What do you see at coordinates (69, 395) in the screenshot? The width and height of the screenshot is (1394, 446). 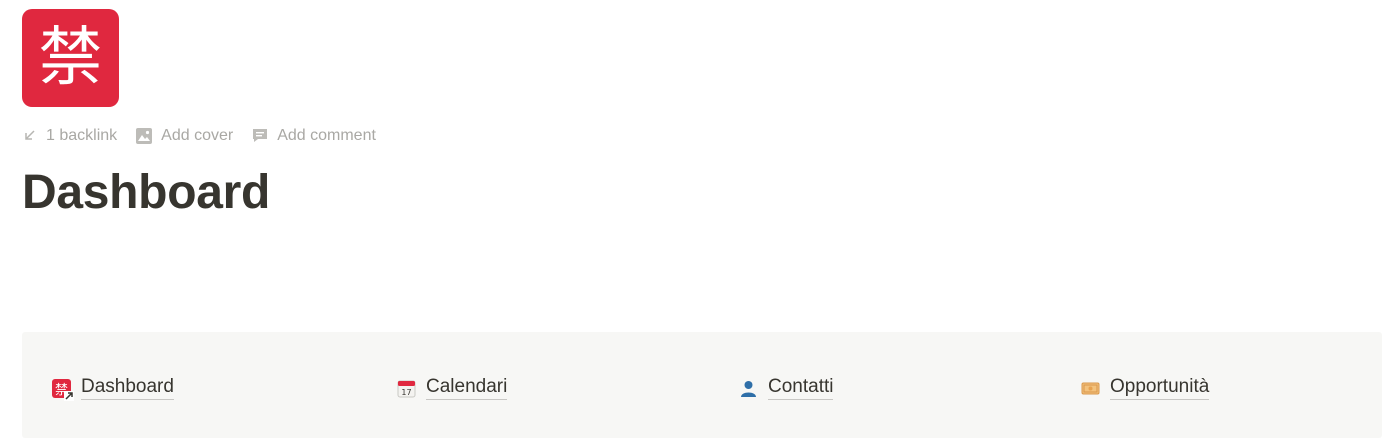 I see `link-arrow-icon` at bounding box center [69, 395].